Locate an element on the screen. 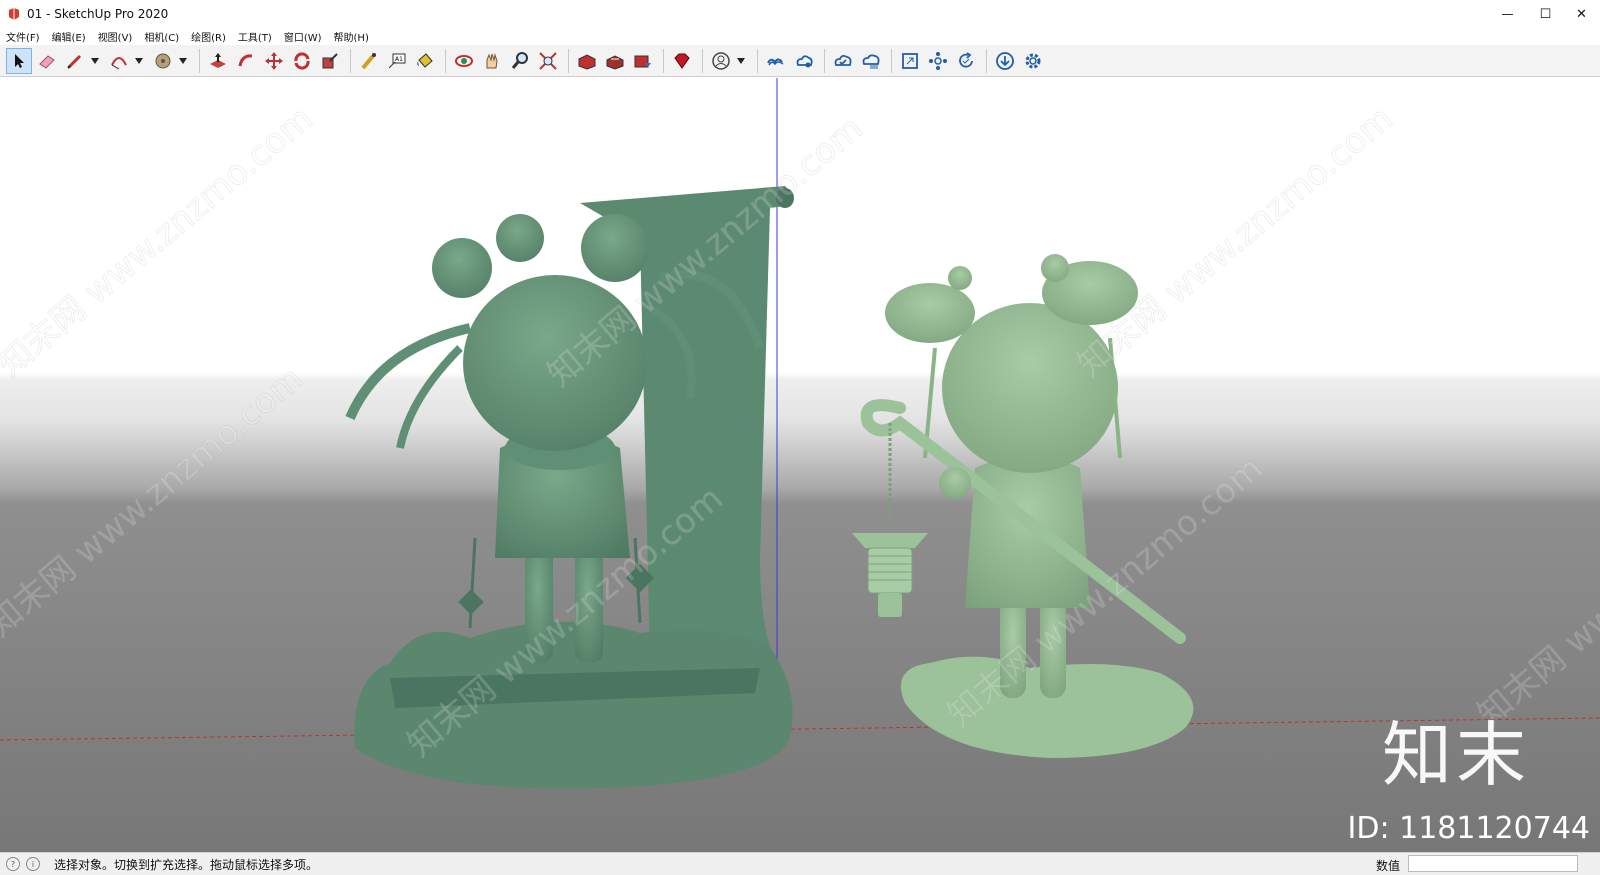 This screenshot has width=1600, height=875. geo-location-icon: ? is located at coordinates (13, 864).